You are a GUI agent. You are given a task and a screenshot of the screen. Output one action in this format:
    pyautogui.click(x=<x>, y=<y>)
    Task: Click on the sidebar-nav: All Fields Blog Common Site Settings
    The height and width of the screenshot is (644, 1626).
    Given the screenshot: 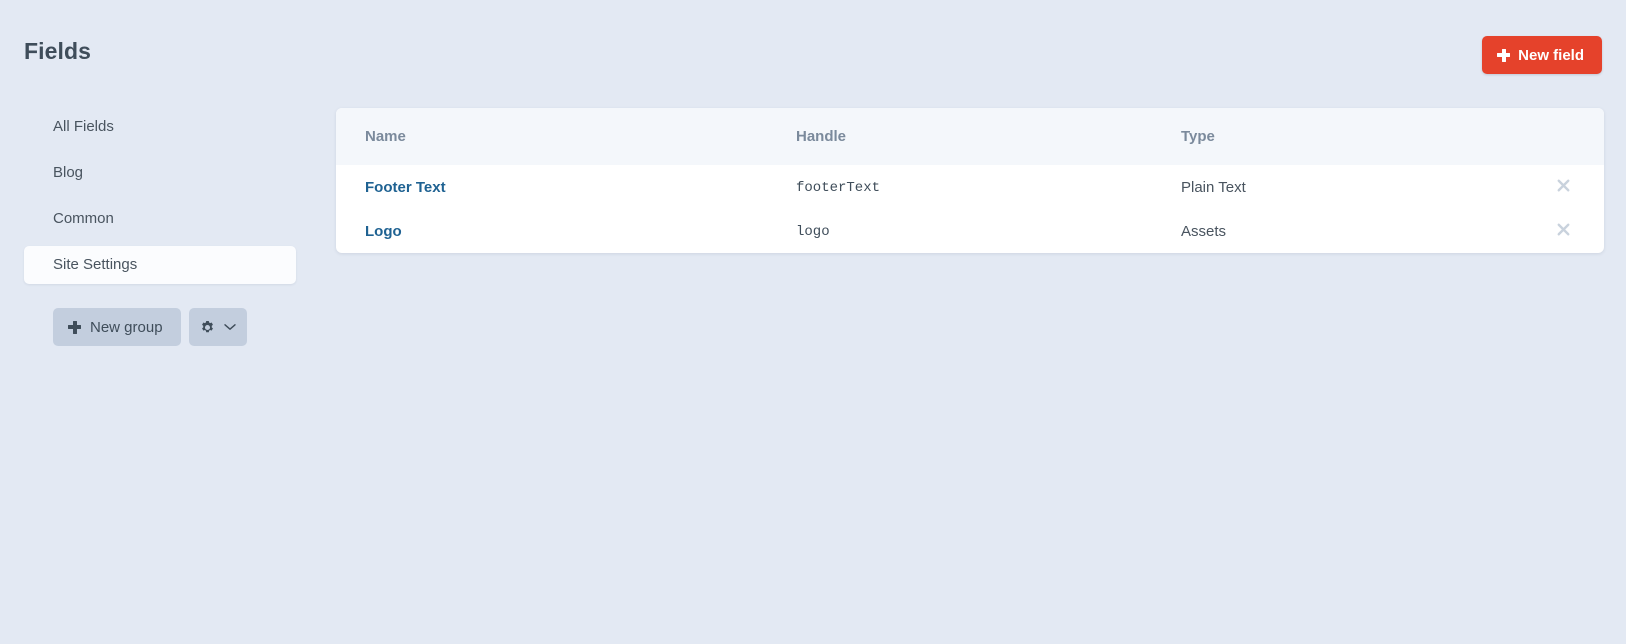 What is the action you would take?
    pyautogui.click(x=160, y=196)
    